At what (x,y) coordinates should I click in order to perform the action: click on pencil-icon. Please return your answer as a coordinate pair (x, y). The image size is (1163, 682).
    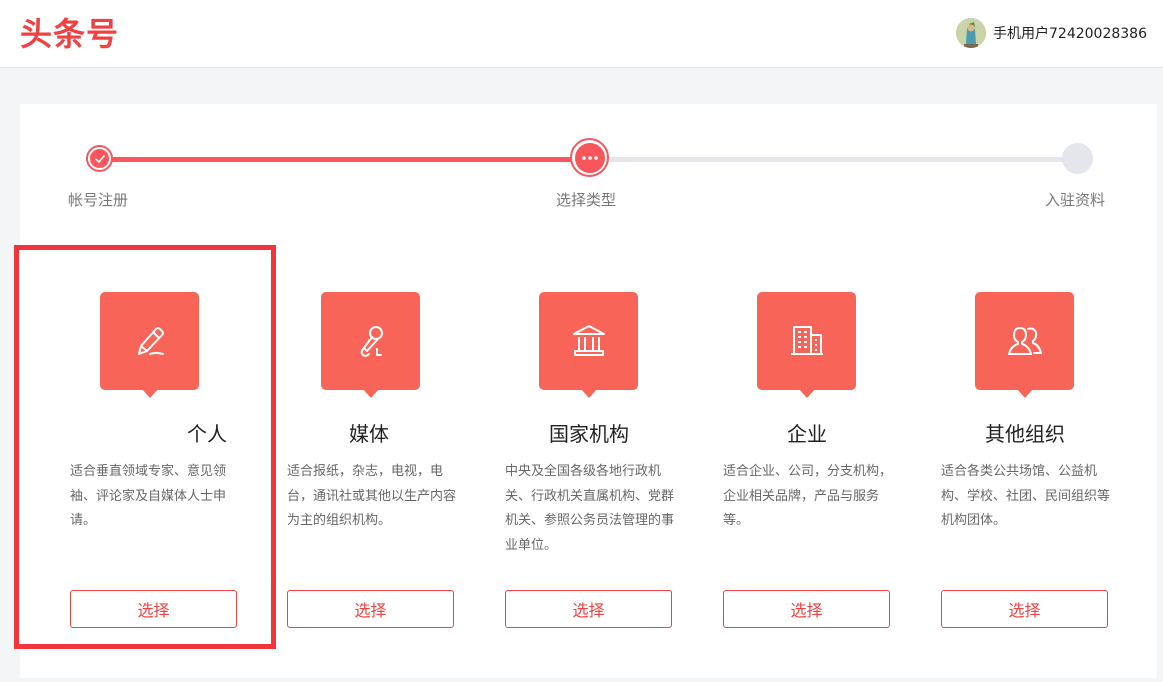
    Looking at the image, I should click on (150, 341).